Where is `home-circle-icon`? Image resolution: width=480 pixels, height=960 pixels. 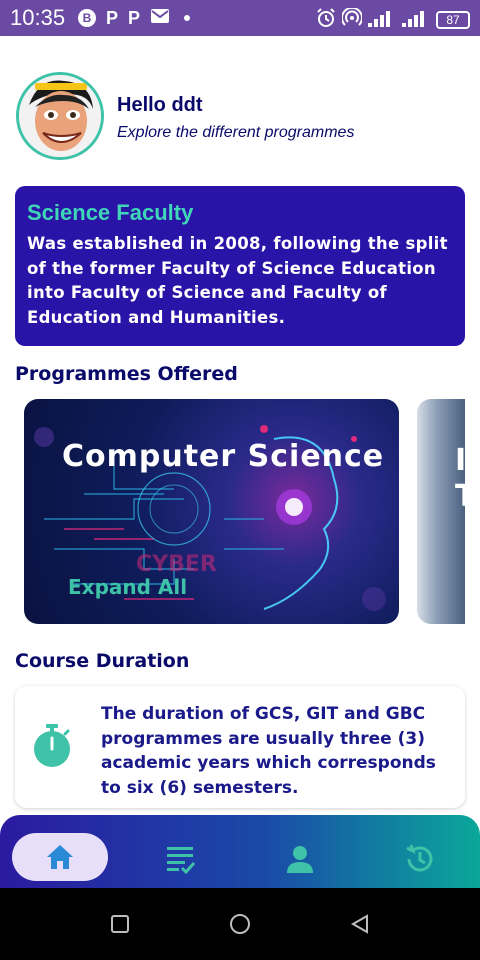 home-circle-icon is located at coordinates (240, 924).